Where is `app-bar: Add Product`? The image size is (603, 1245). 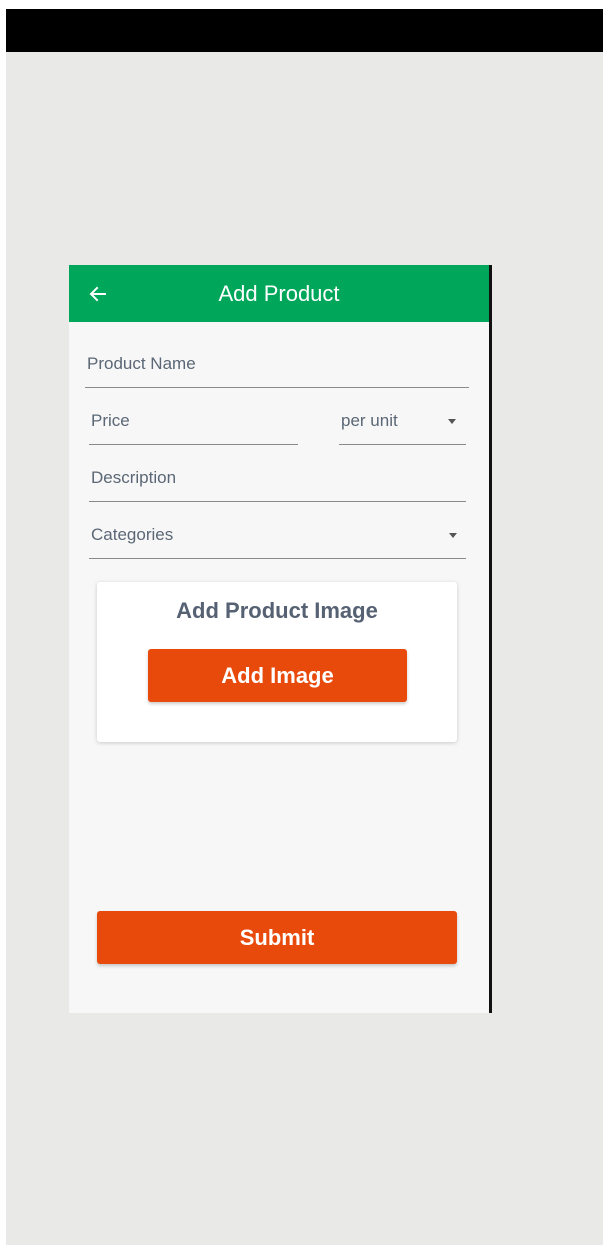
app-bar: Add Product is located at coordinates (279, 293).